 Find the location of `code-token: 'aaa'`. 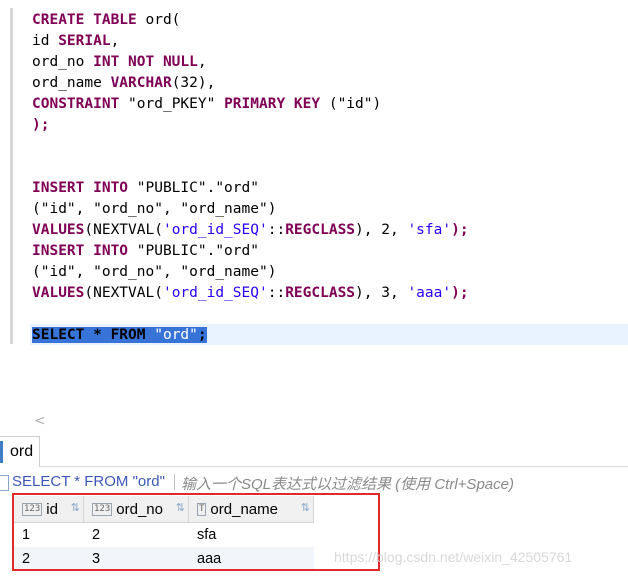

code-token: 'aaa' is located at coordinates (429, 293).